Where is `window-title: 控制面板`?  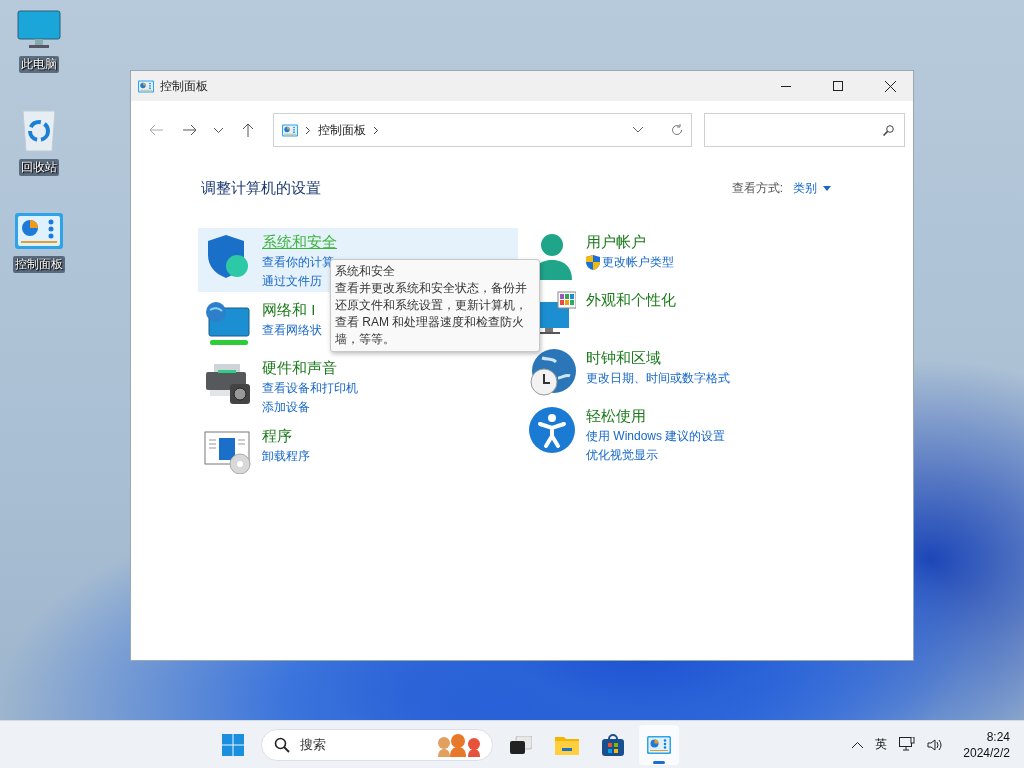 window-title: 控制面板 is located at coordinates (184, 86).